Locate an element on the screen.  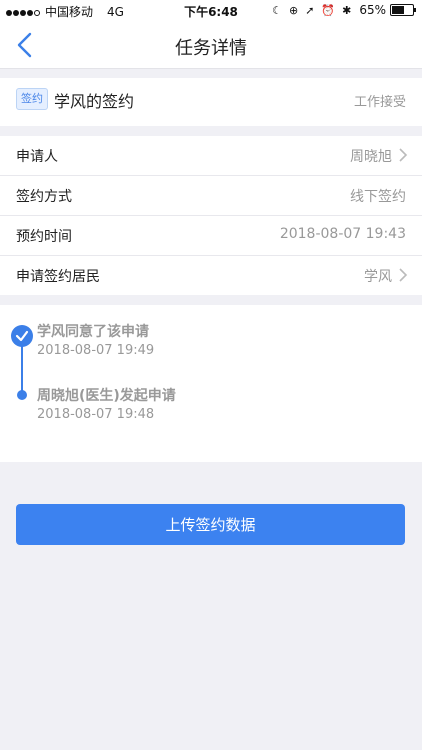
row-label: 申请人 is located at coordinates (37, 157).